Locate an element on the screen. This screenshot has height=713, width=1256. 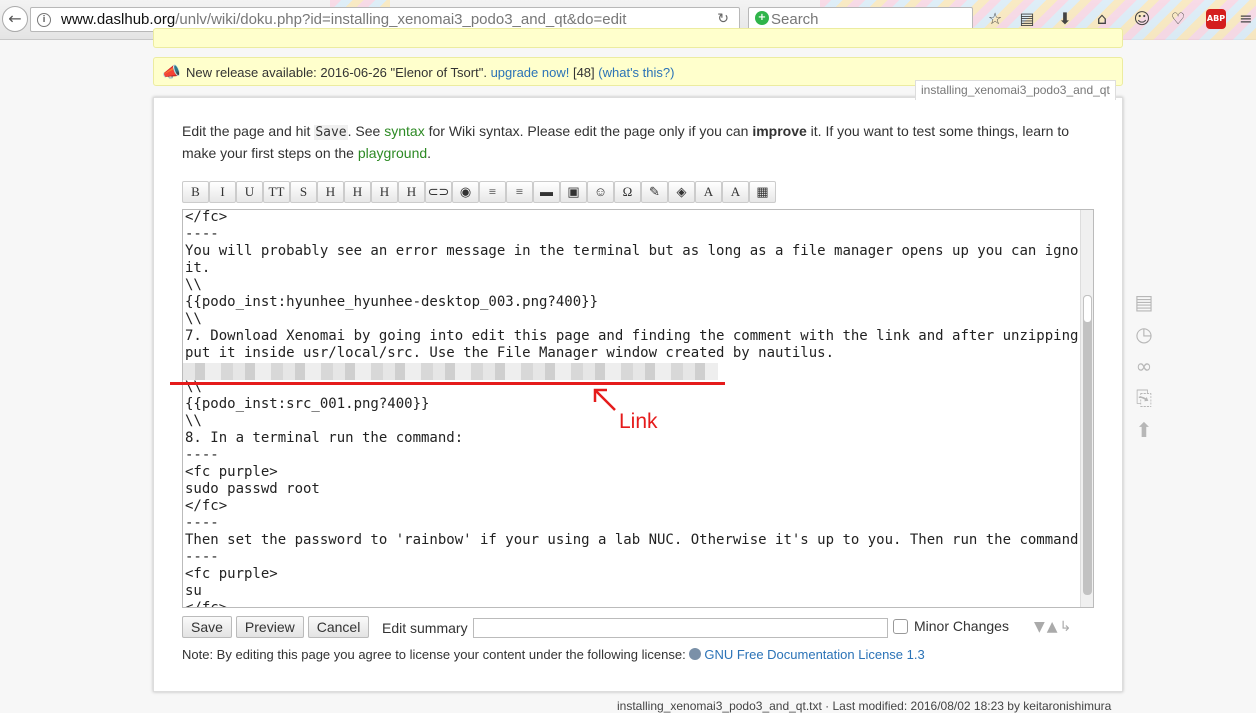
bookmark-star-icon: ☆ is located at coordinates (995, 19).